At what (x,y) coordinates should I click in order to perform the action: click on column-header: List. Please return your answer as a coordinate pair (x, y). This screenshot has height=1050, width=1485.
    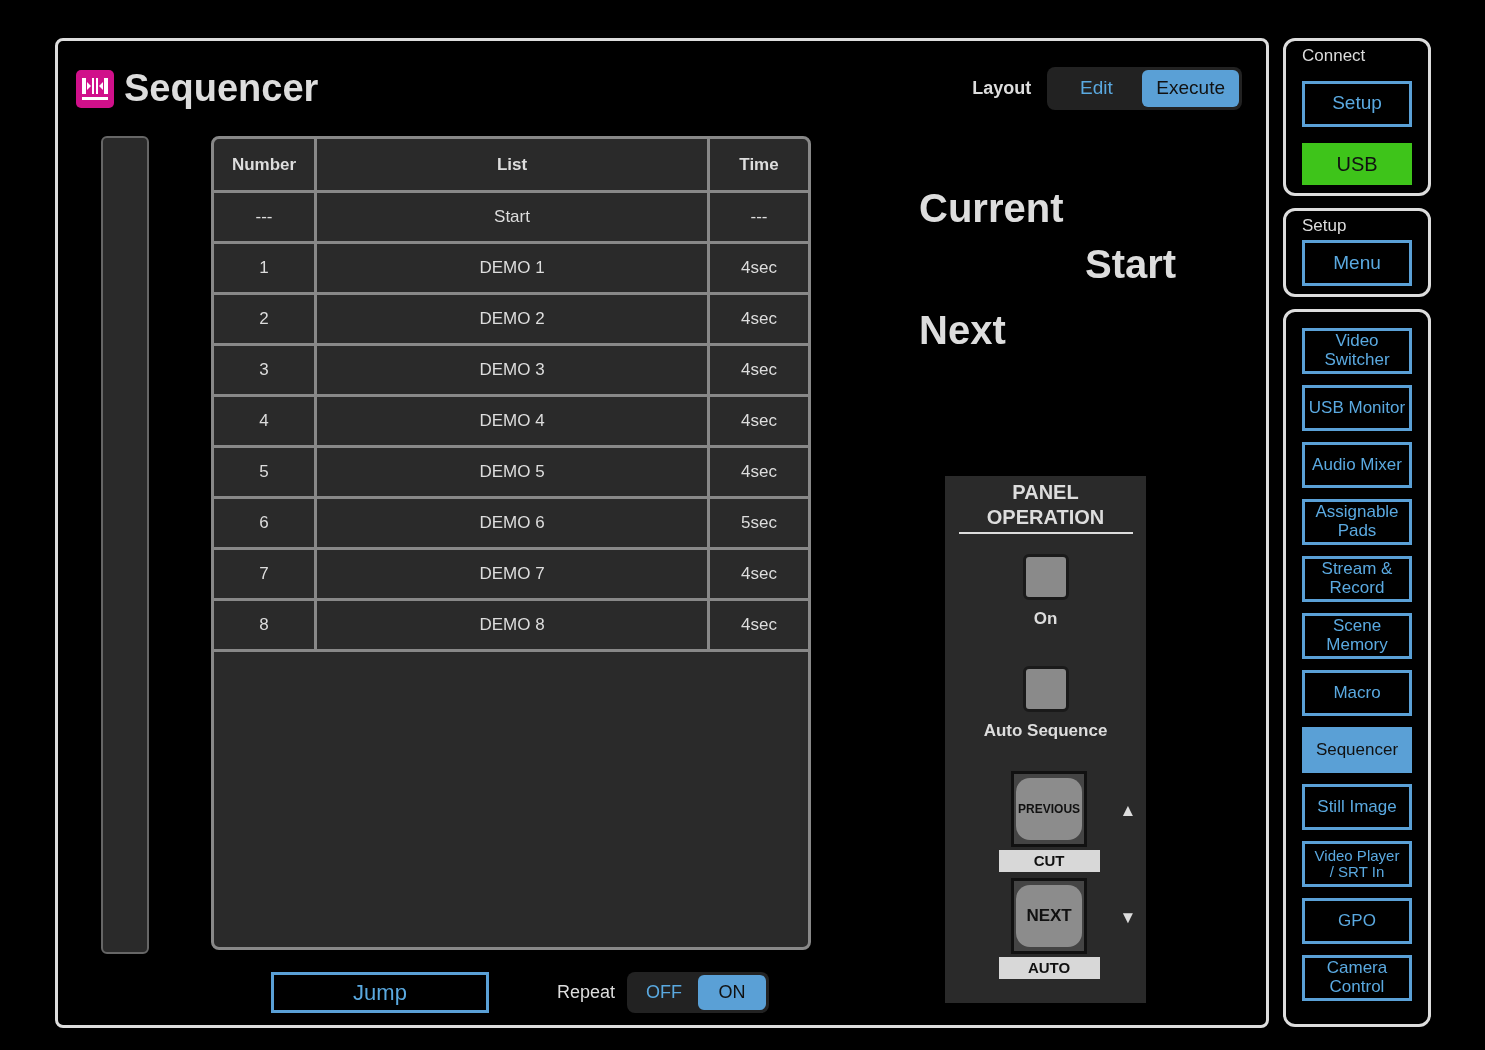
    Looking at the image, I should click on (510, 164).